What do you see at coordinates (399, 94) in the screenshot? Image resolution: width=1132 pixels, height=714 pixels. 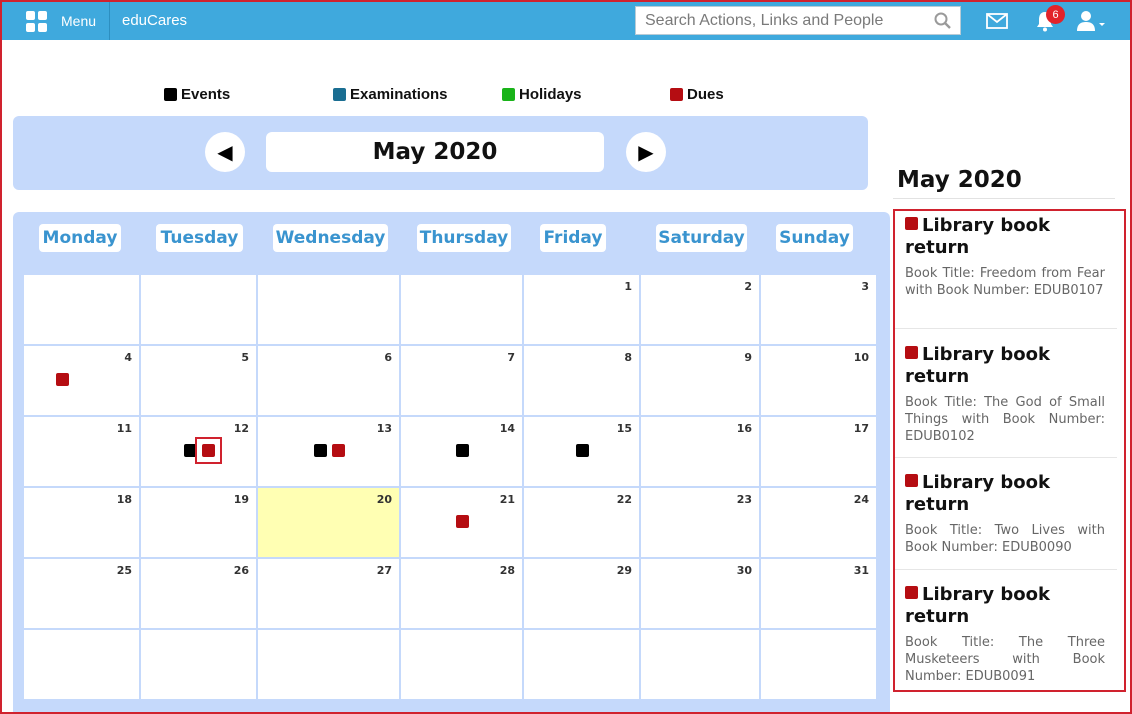 I see `legend-label: Examinations` at bounding box center [399, 94].